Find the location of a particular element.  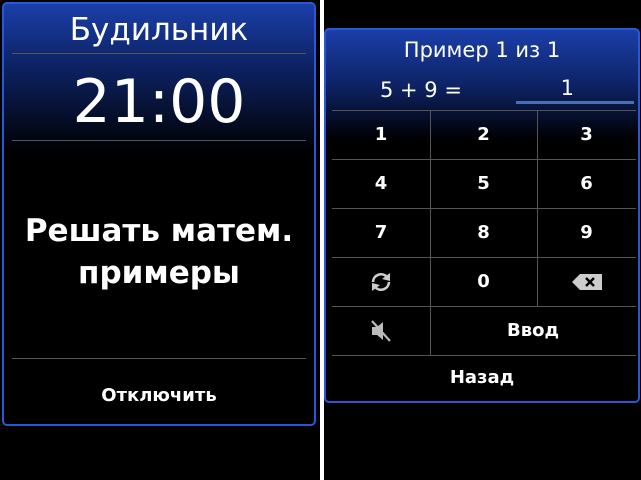

backspace-icon is located at coordinates (586, 281).